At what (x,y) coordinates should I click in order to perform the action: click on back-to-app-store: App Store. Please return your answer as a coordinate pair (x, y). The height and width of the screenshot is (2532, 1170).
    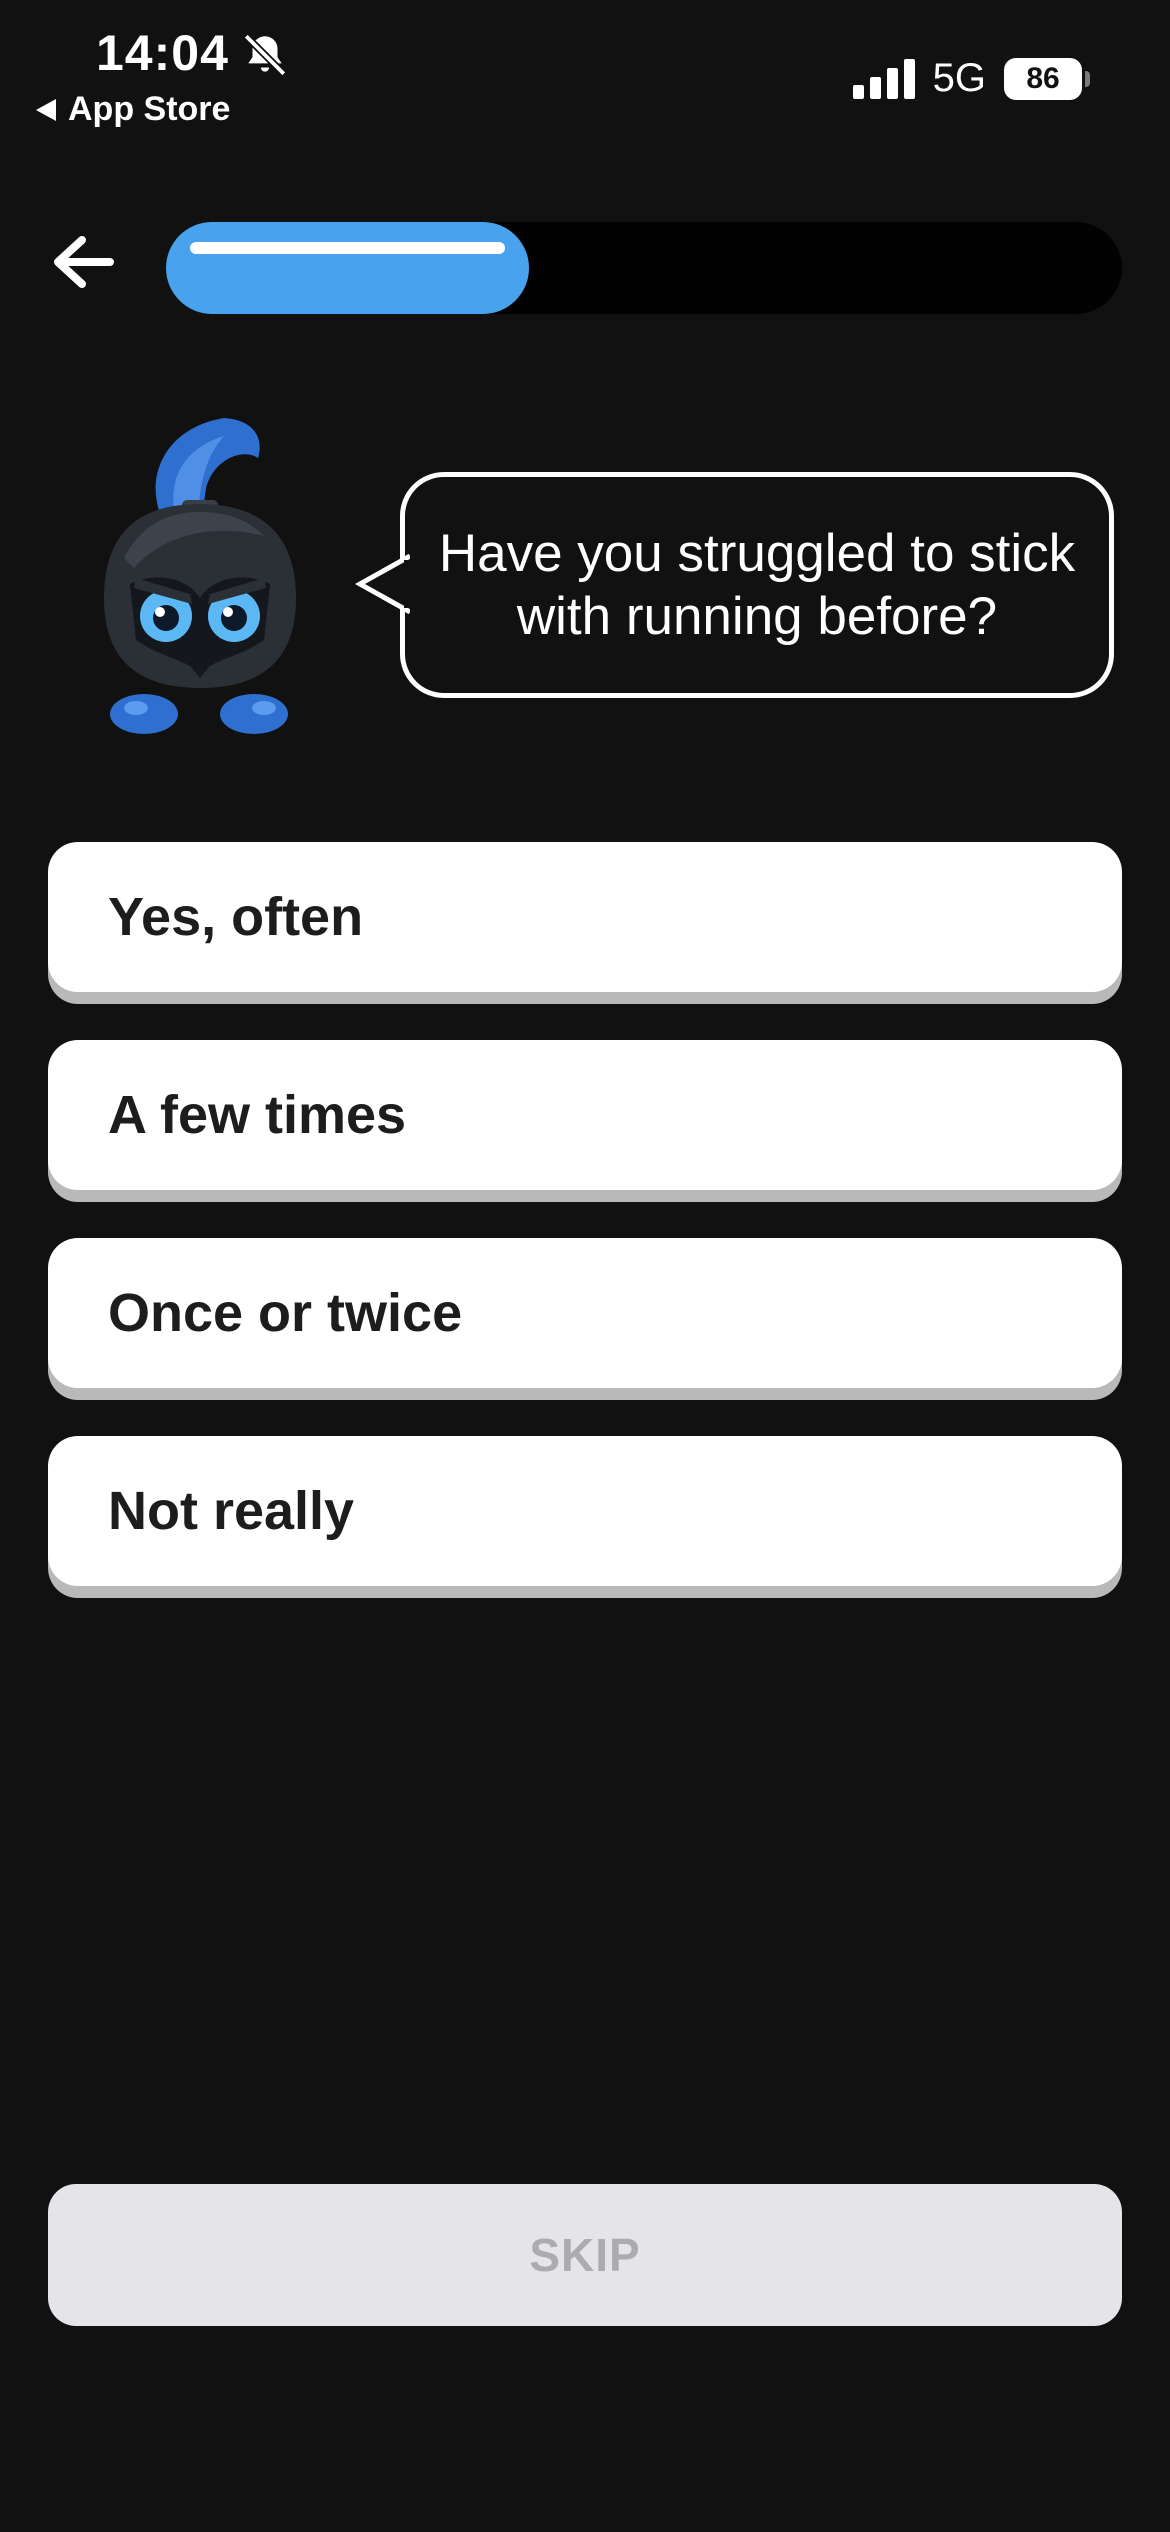
    Looking at the image, I should click on (133, 109).